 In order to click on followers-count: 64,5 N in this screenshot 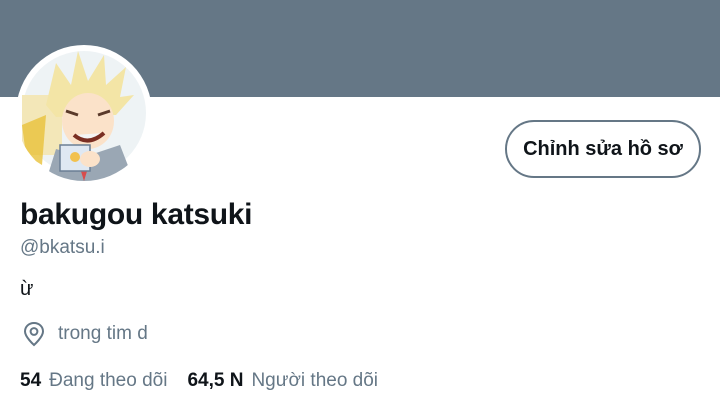, I will do `click(215, 380)`.